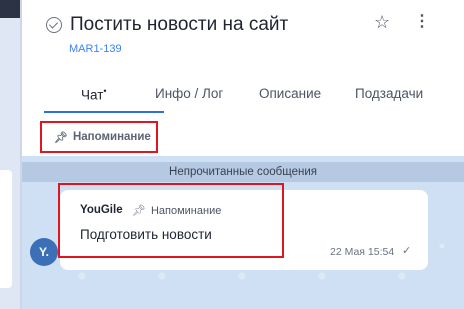 The height and width of the screenshot is (309, 464). Describe the element at coordinates (422, 22) in the screenshot. I see `more-menu-icon: ⋮` at that location.